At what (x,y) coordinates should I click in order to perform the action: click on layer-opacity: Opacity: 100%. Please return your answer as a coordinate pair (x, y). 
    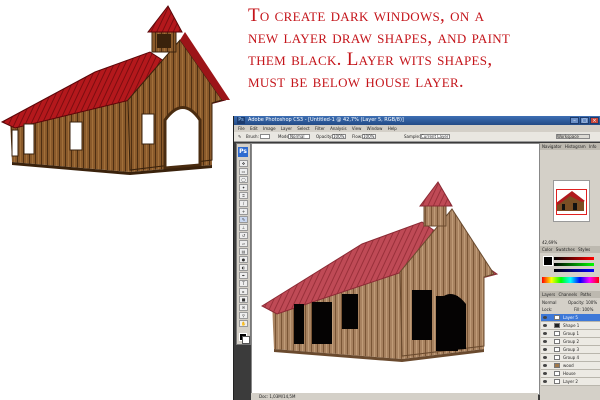
    Looking at the image, I should click on (582, 302).